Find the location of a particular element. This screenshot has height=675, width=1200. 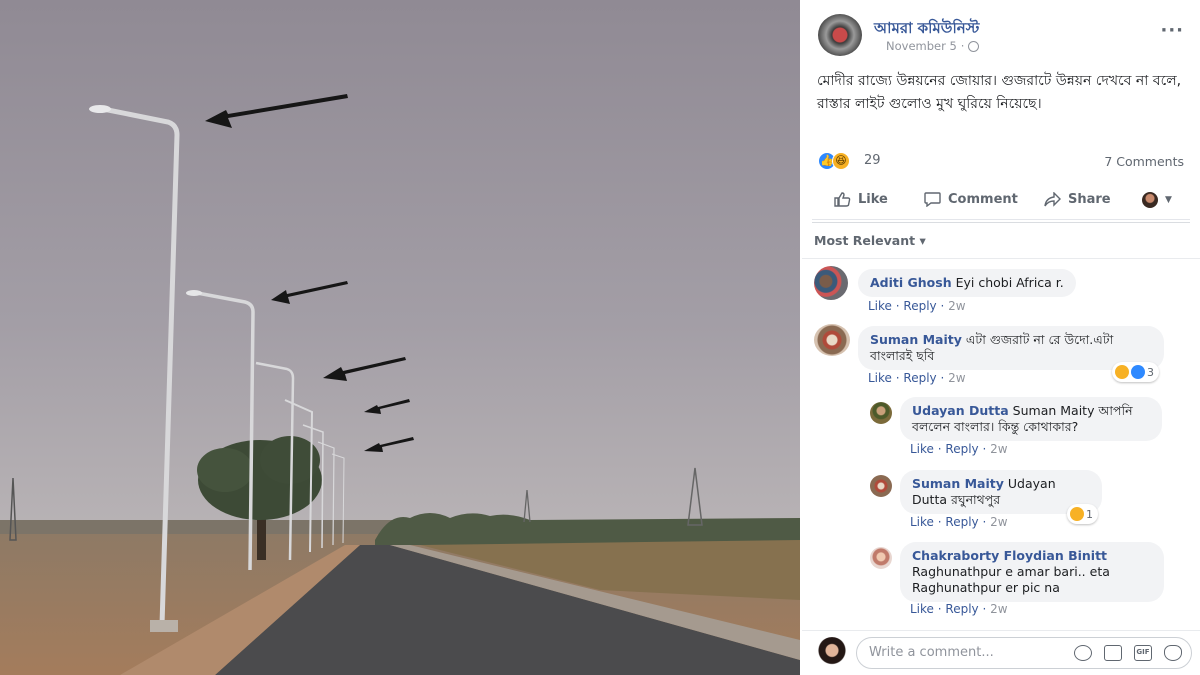

share-arrow-icon is located at coordinates (1052, 199).